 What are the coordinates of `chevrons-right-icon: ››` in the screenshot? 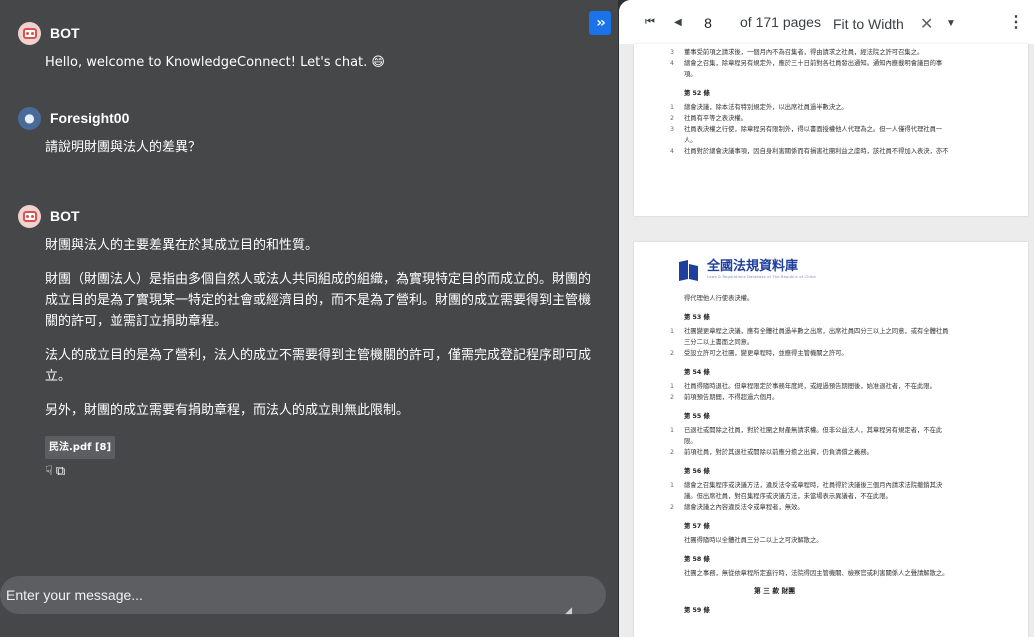 It's located at (600, 23).